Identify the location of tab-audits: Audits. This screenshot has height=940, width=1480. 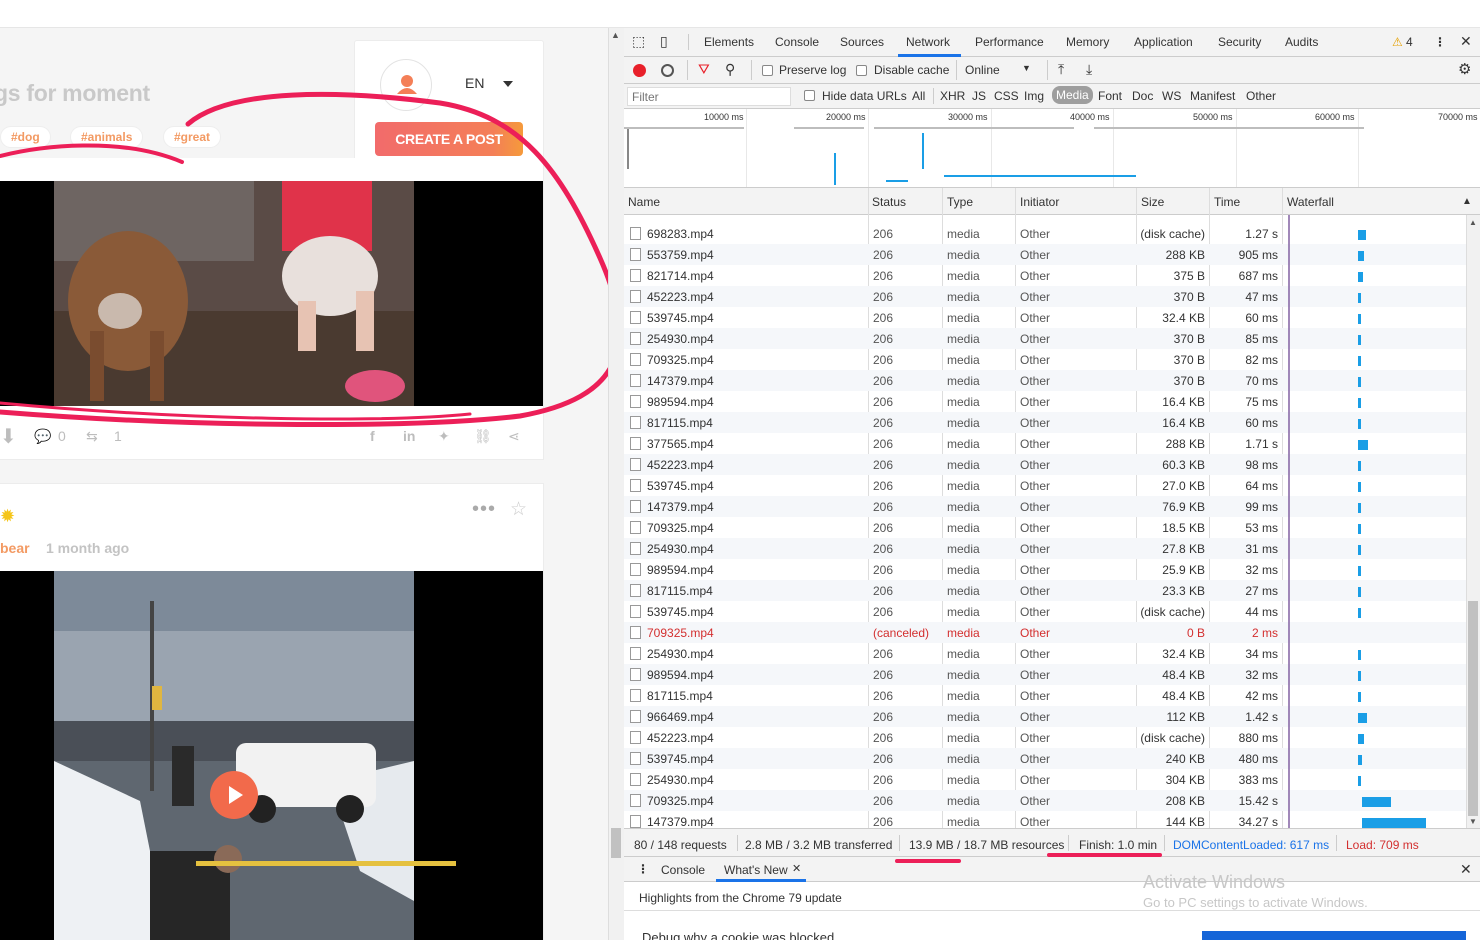
(1301, 42).